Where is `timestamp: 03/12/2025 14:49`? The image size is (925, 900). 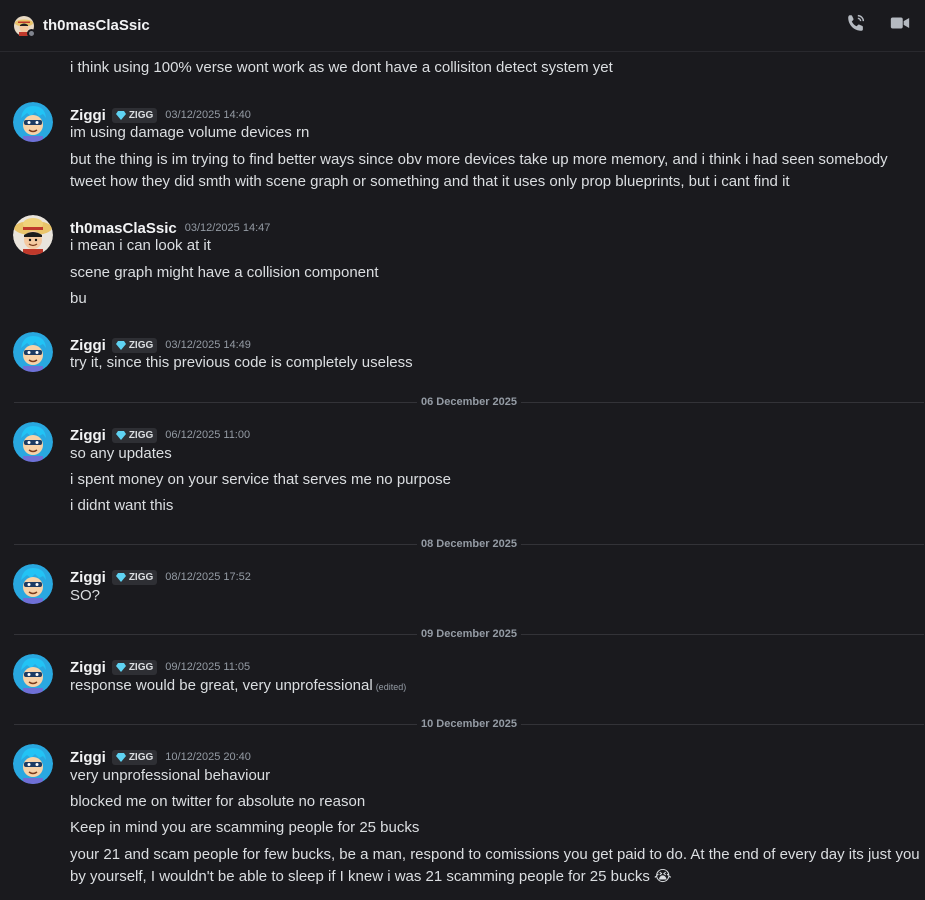 timestamp: 03/12/2025 14:49 is located at coordinates (208, 345).